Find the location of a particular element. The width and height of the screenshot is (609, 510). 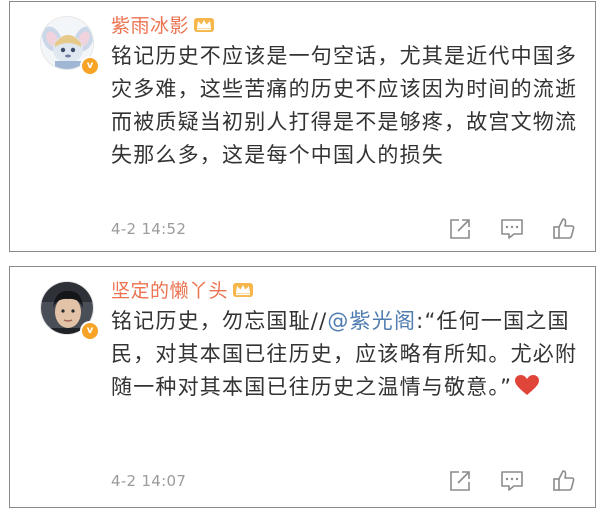

heart-emoji is located at coordinates (527, 385).